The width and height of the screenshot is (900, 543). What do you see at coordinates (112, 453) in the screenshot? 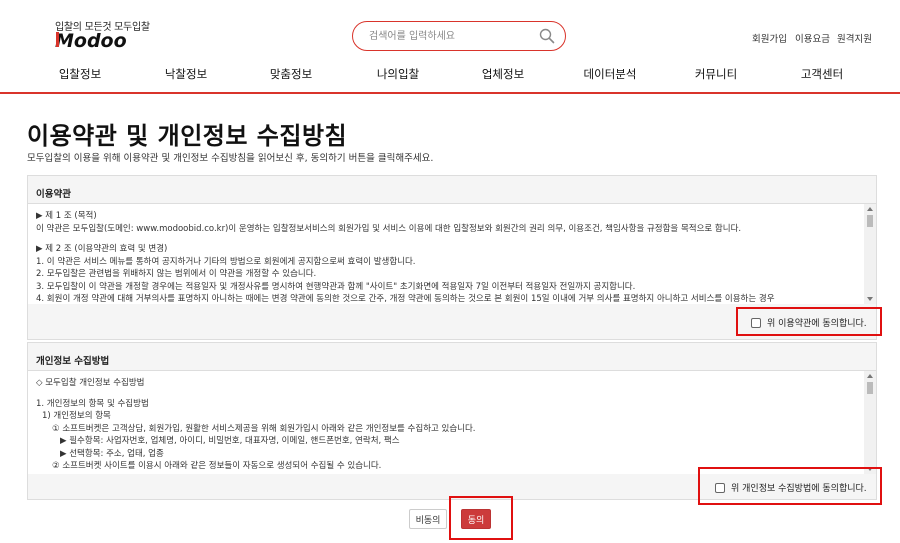
I see `privacy-line: ▶ 선택항목: 주소, 업태, 업종` at bounding box center [112, 453].